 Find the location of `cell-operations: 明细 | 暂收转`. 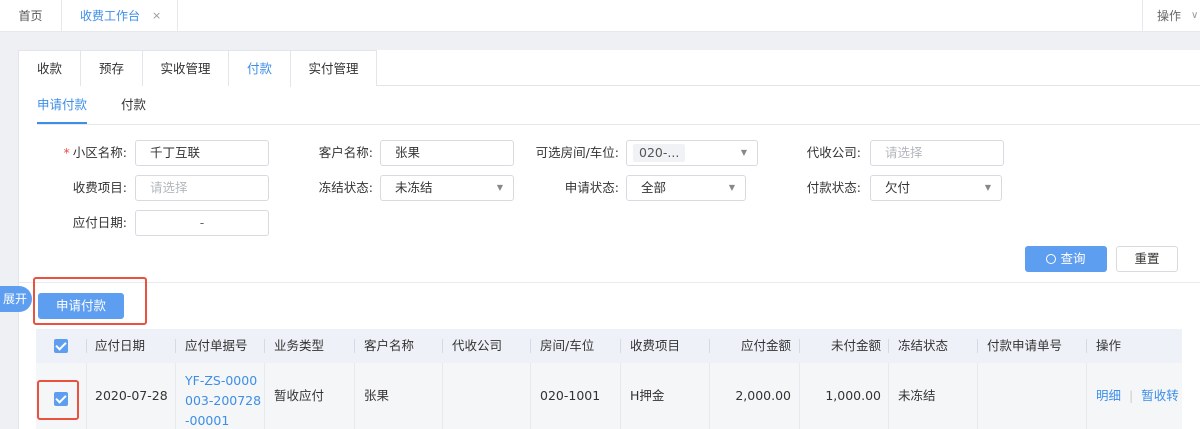

cell-operations: 明细 | 暂收转 is located at coordinates (1137, 396).